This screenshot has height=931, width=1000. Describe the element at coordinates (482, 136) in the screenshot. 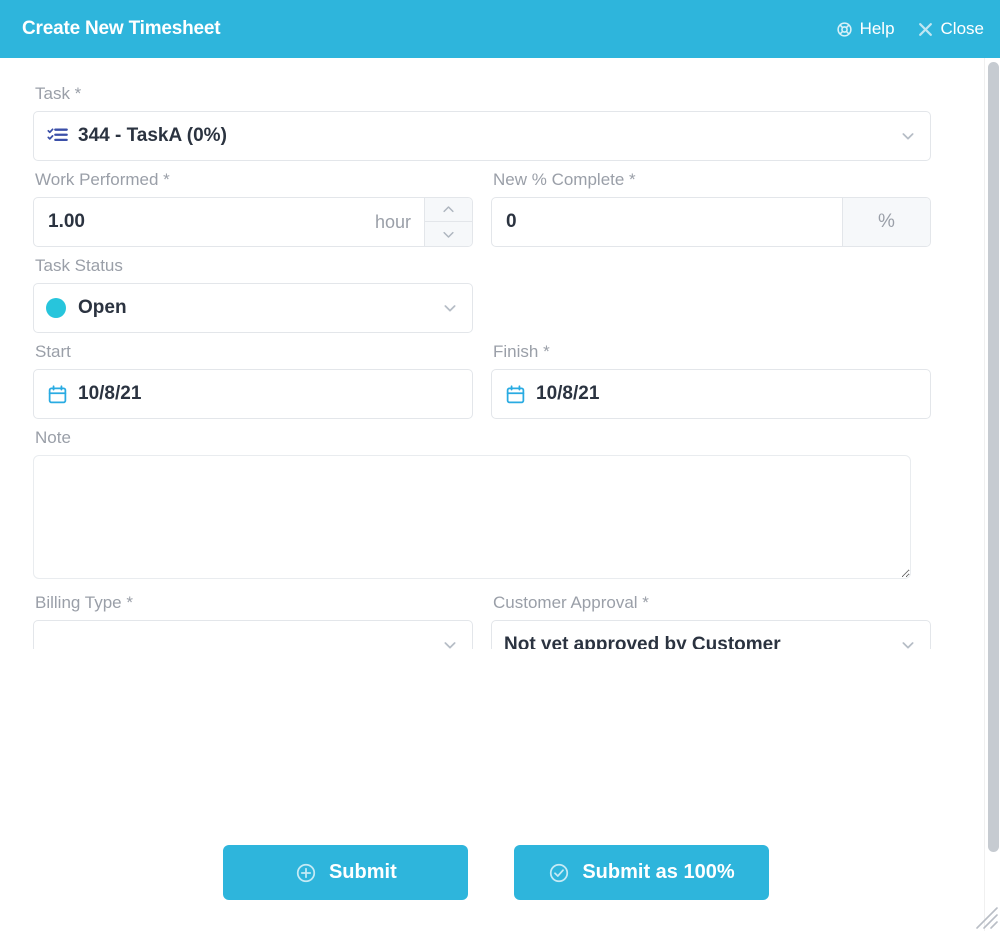

I see `task-select: 344 - TaskA (0%)` at that location.